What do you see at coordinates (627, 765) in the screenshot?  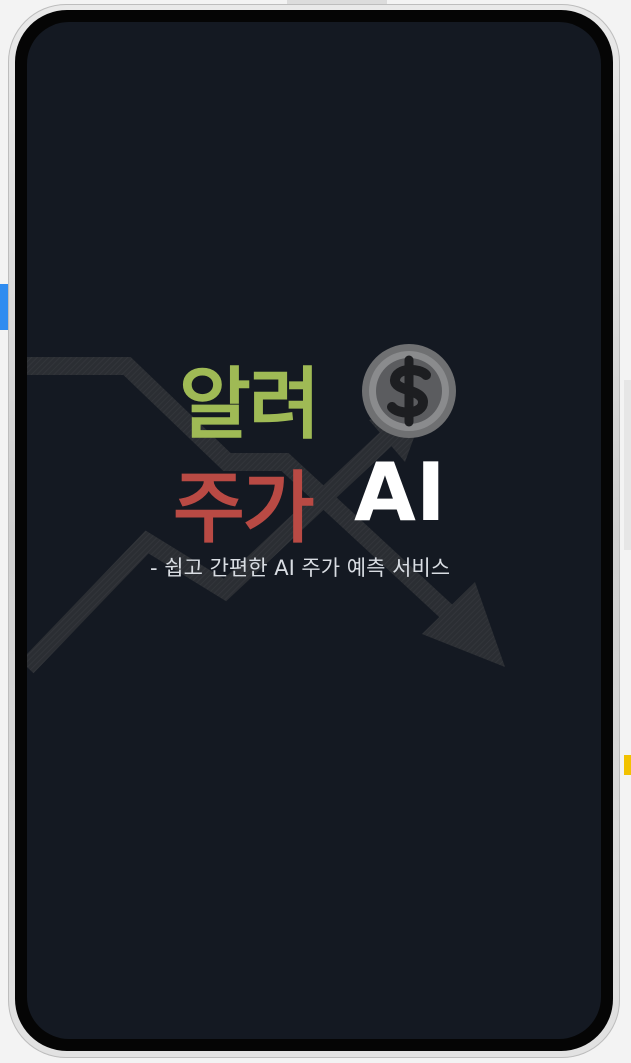 I see `background-window-edge-right-accent` at bounding box center [627, 765].